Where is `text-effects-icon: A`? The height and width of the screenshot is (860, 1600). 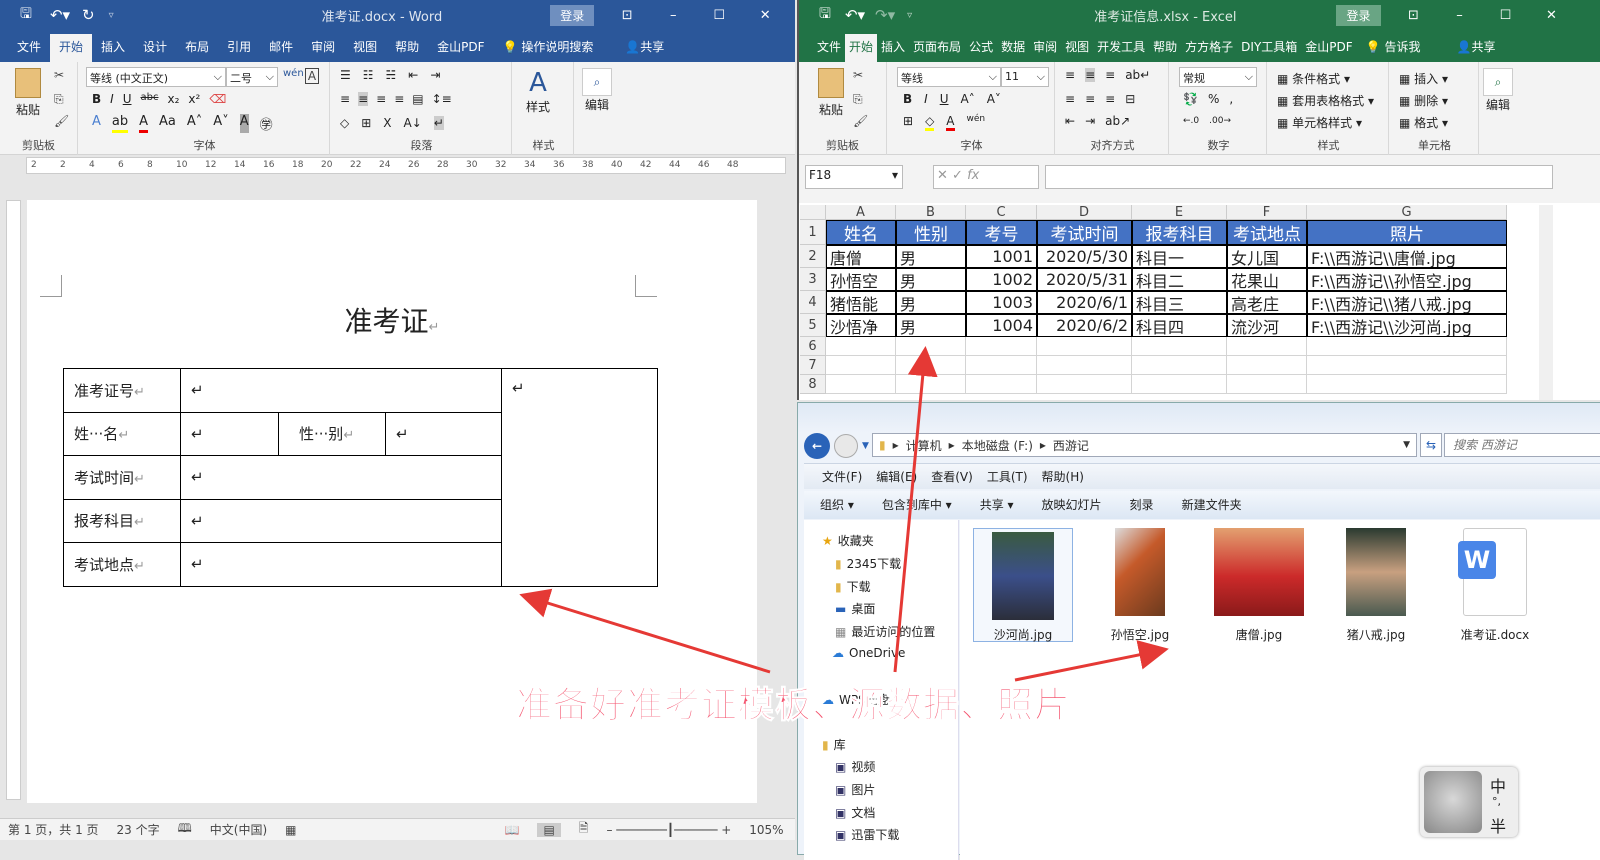
text-effects-icon: A is located at coordinates (96, 123).